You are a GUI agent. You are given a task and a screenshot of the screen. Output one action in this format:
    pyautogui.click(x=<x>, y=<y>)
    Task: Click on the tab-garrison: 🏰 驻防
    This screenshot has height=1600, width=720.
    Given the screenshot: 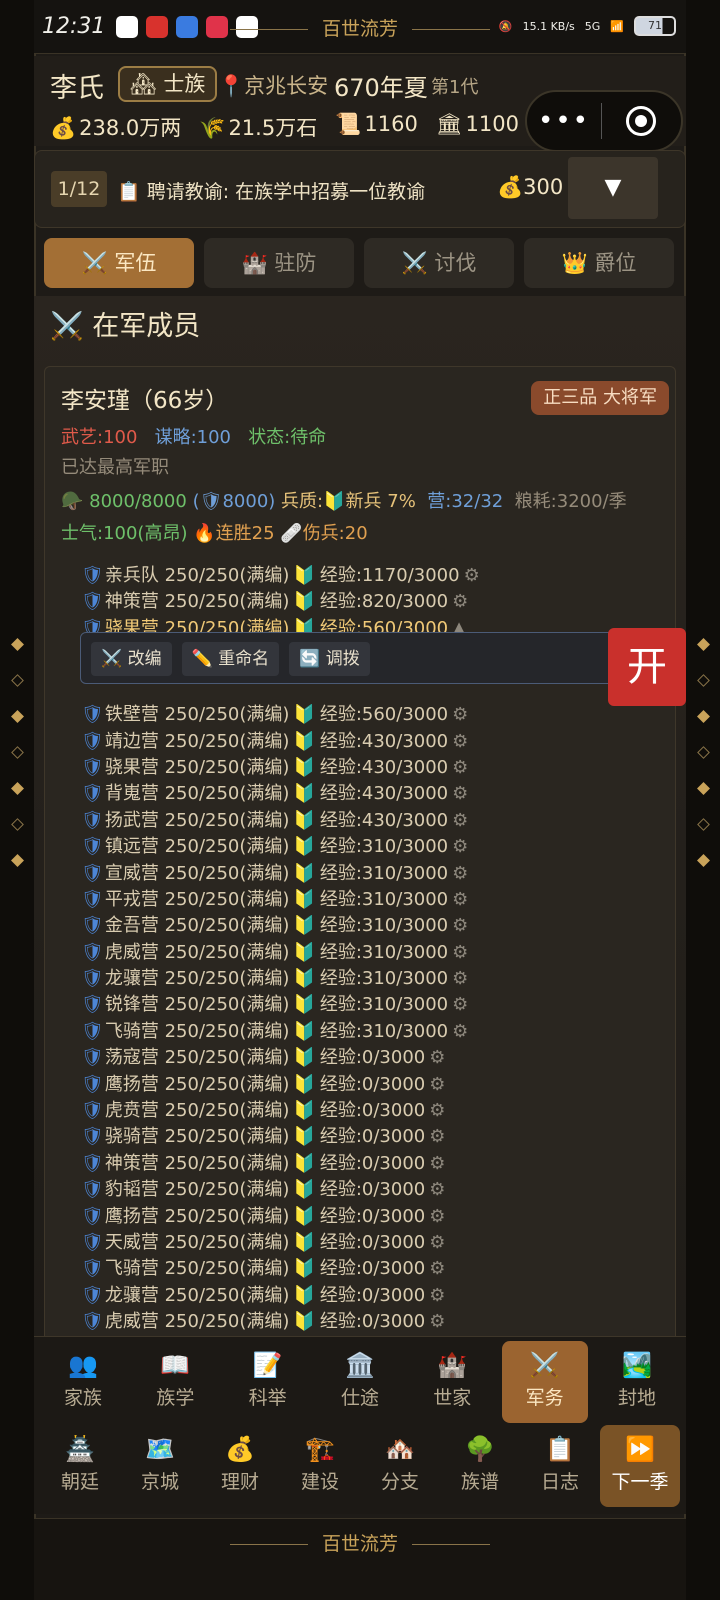 What is the action you would take?
    pyautogui.click(x=279, y=263)
    